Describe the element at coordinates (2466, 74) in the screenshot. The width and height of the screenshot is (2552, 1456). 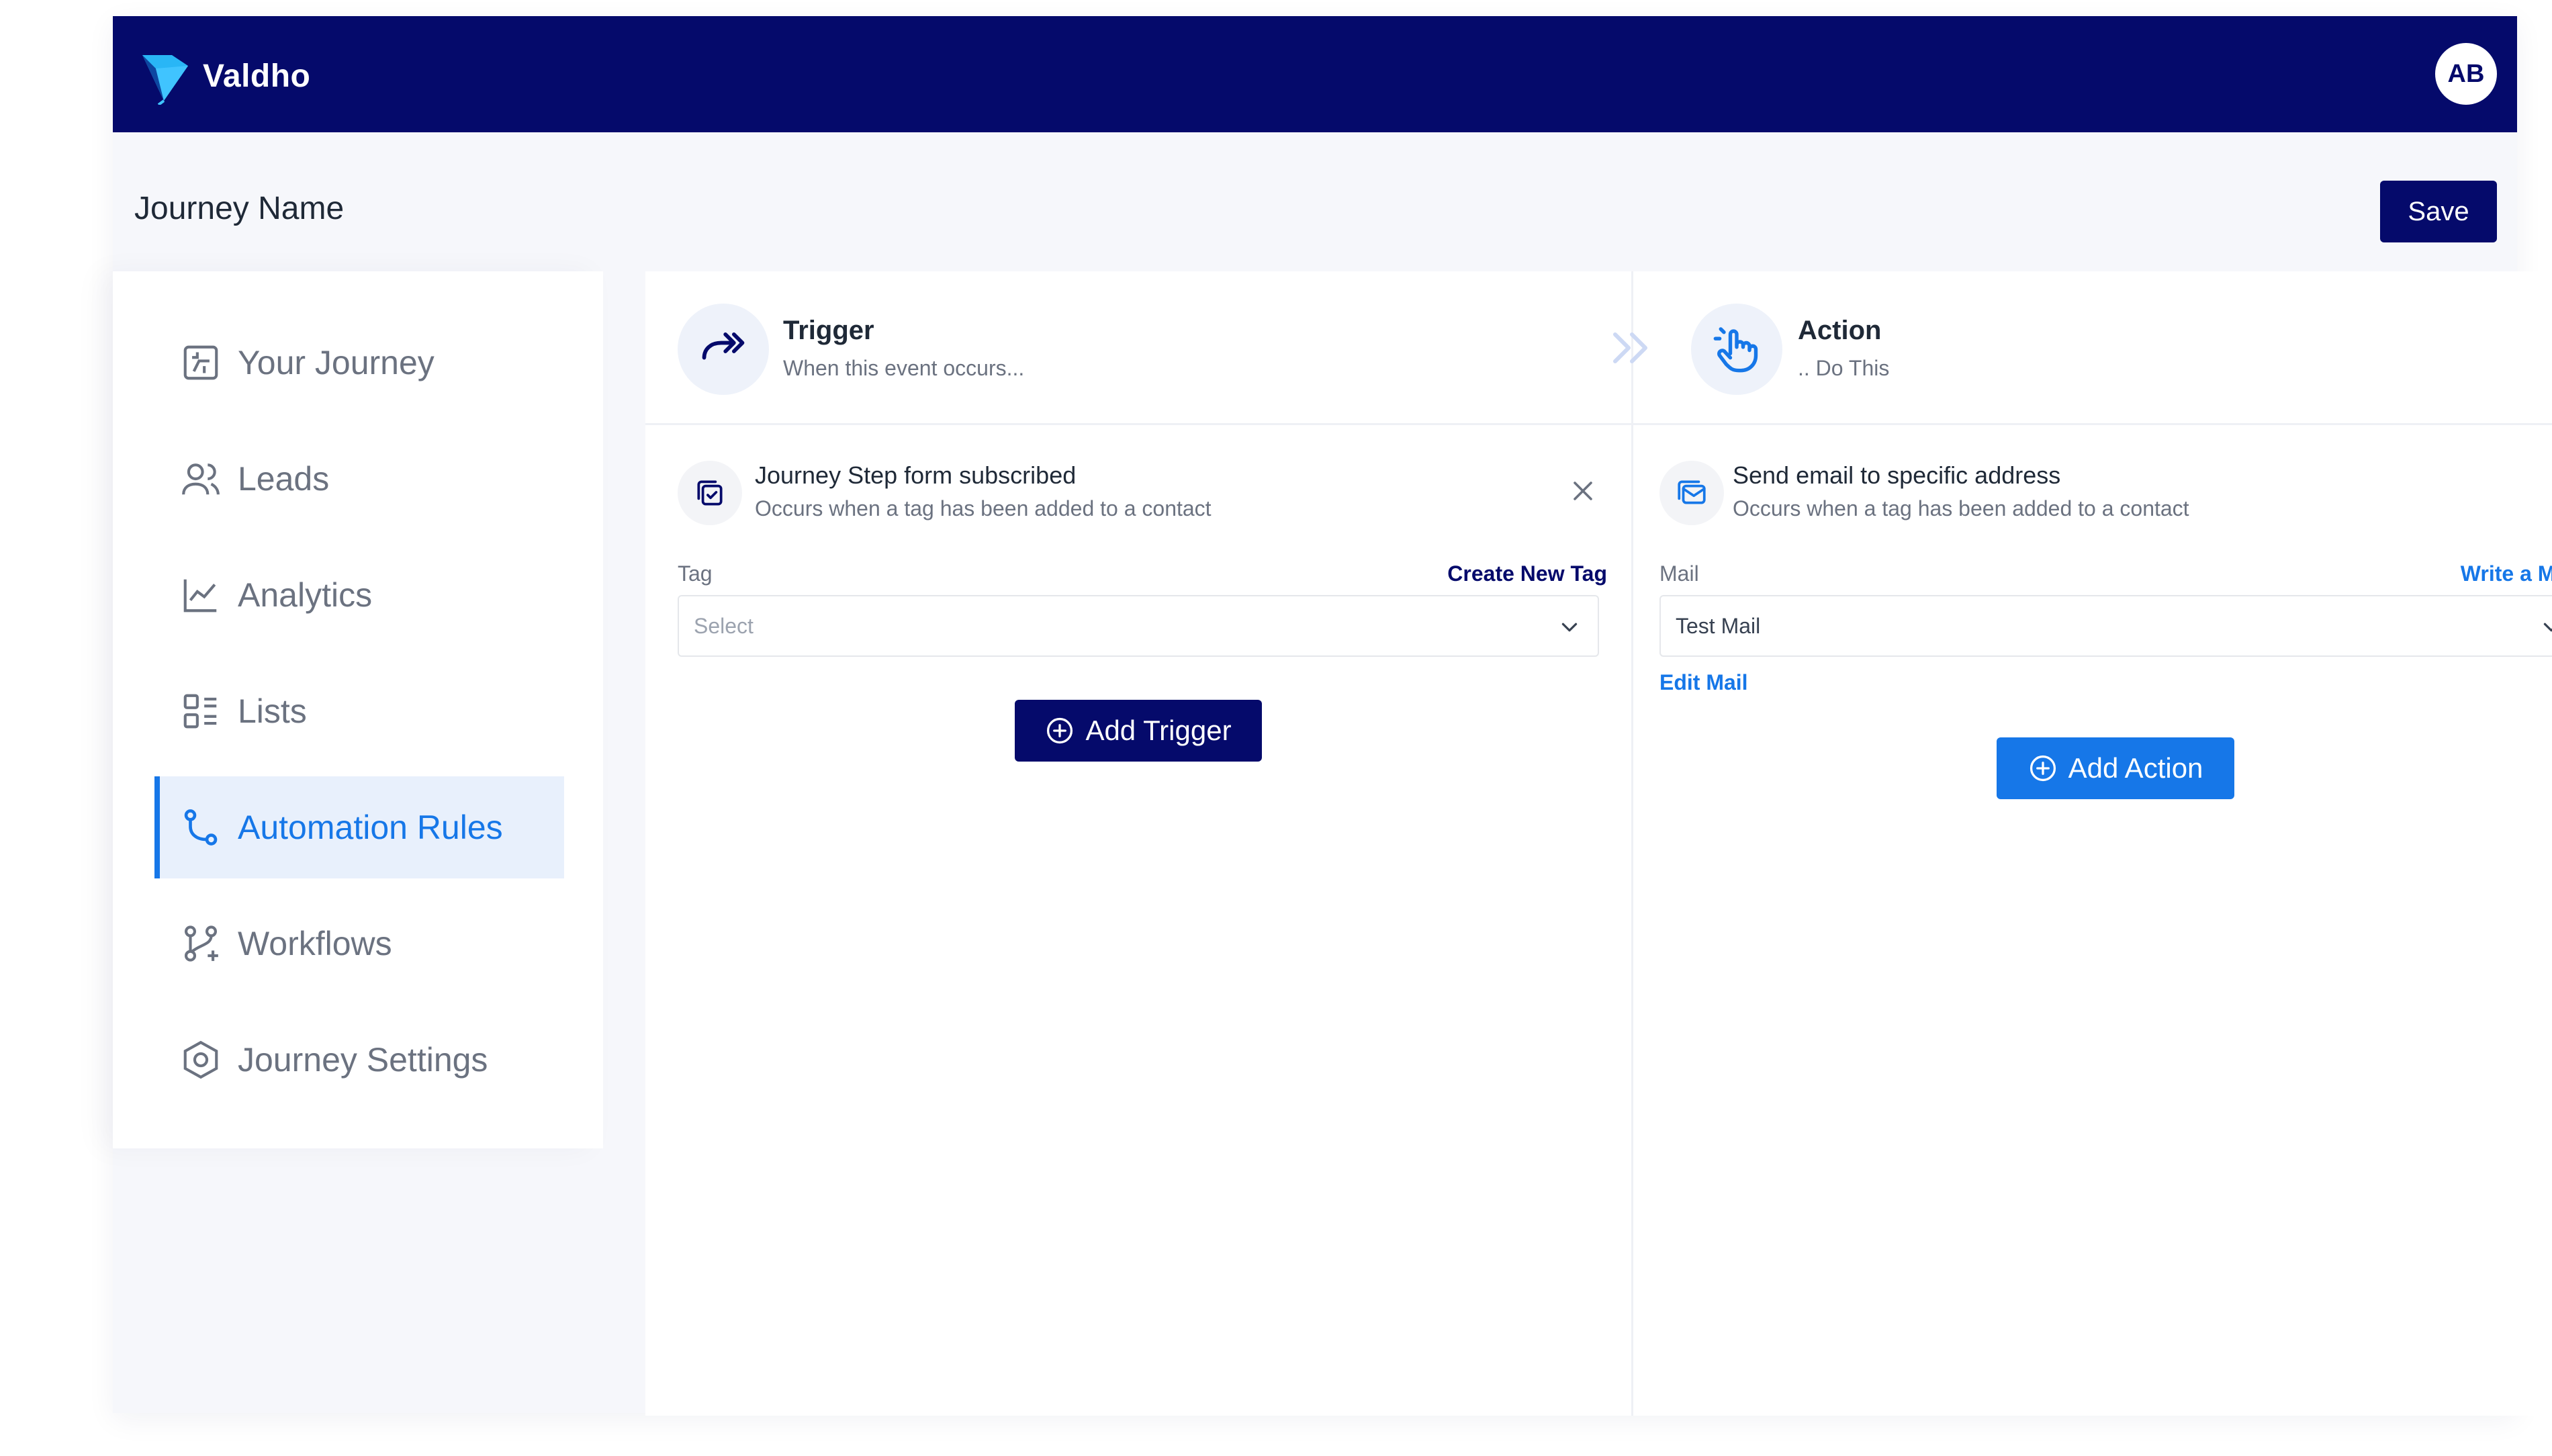
I see `user-avatar: AB` at that location.